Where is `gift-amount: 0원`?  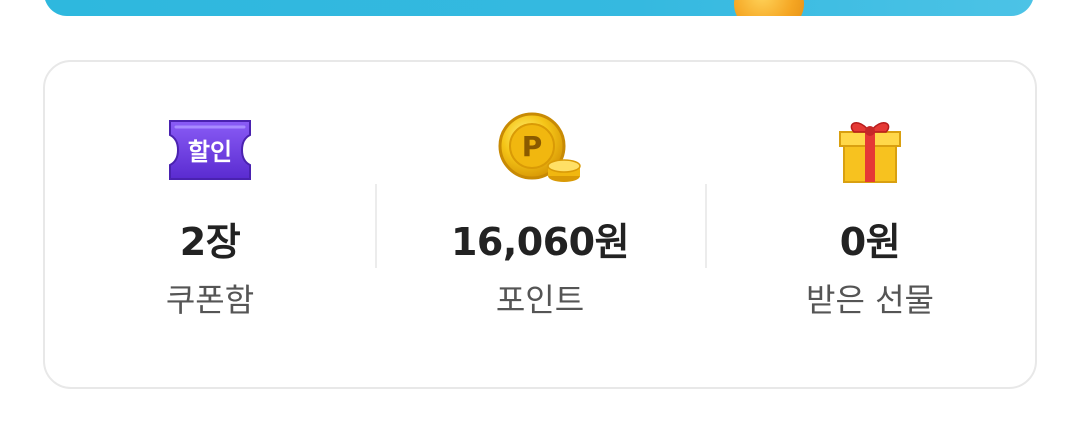
gift-amount: 0원 is located at coordinates (870, 242).